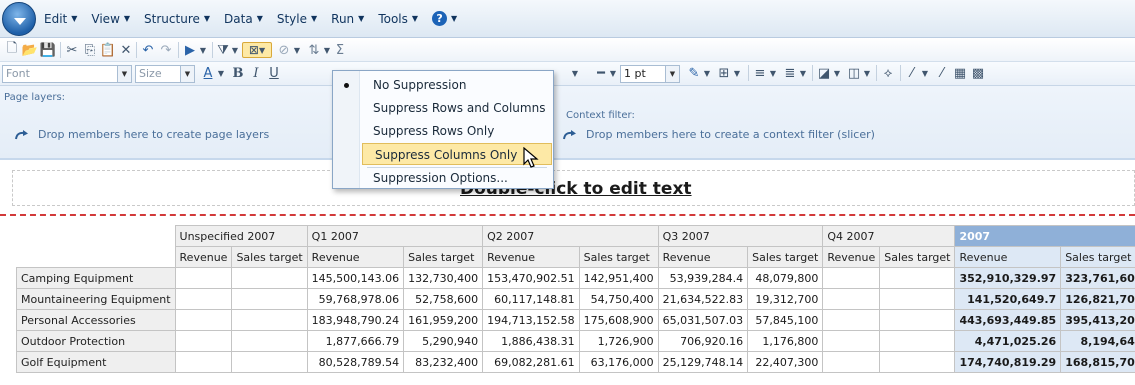 This screenshot has height=385, width=1135. Describe the element at coordinates (694, 73) in the screenshot. I see `line-color-icon: ✎` at that location.